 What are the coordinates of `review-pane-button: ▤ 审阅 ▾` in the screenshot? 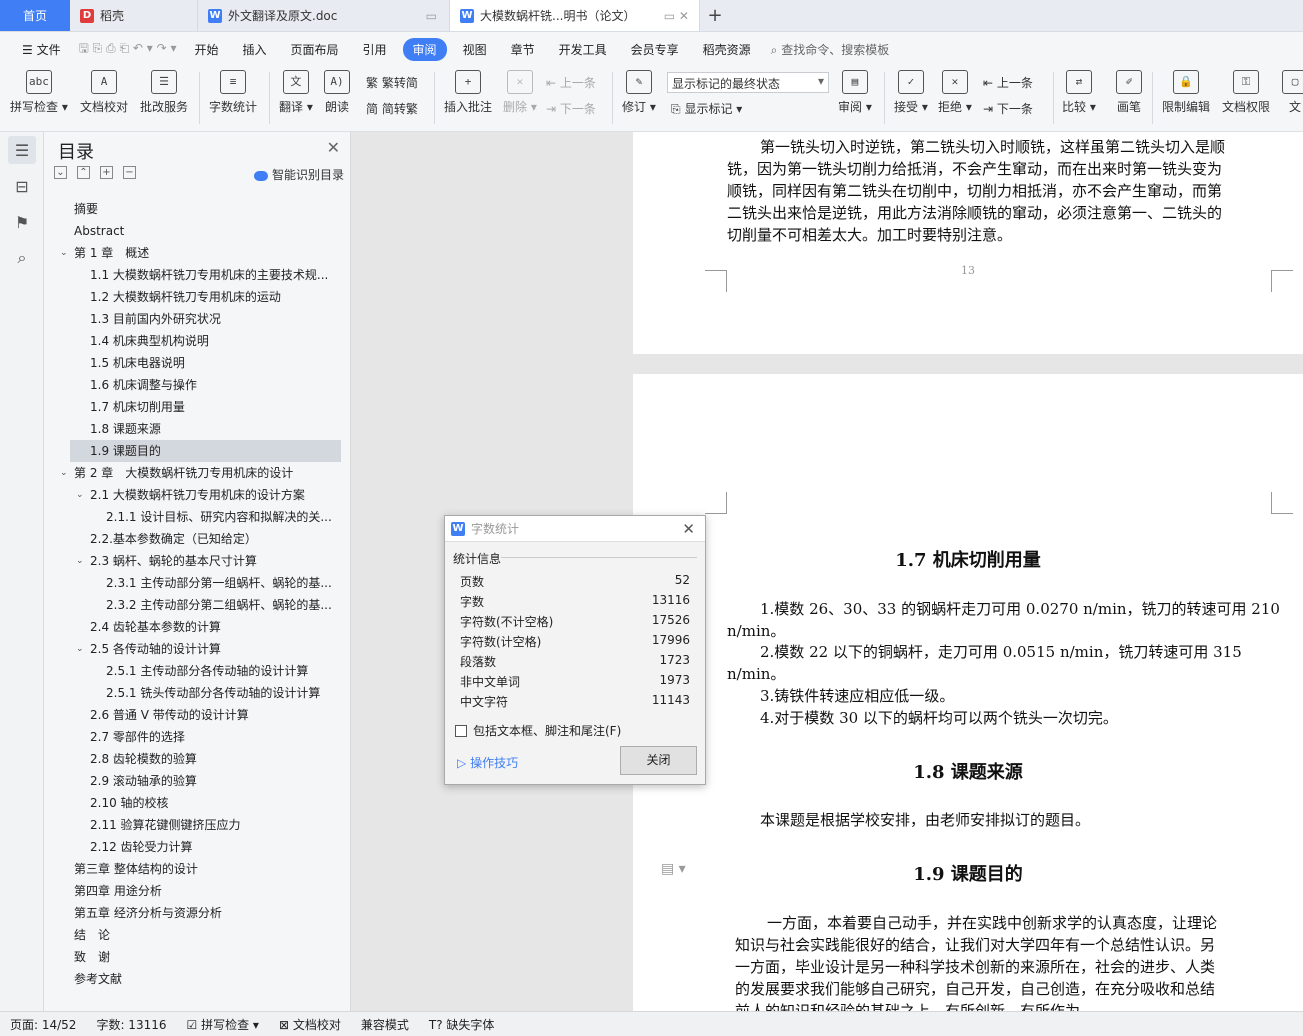 It's located at (855, 92).